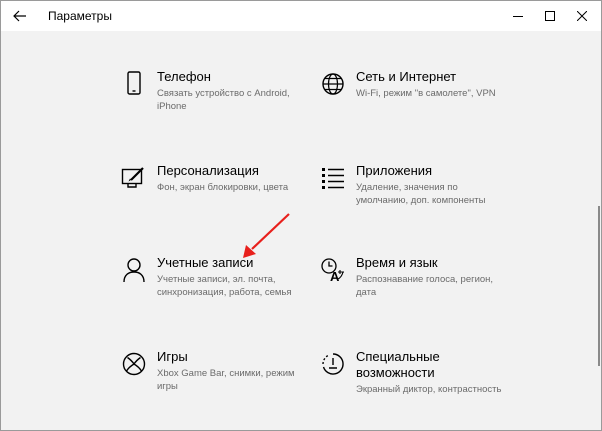 The image size is (602, 431). I want to click on arrow-left-icon, so click(20, 16).